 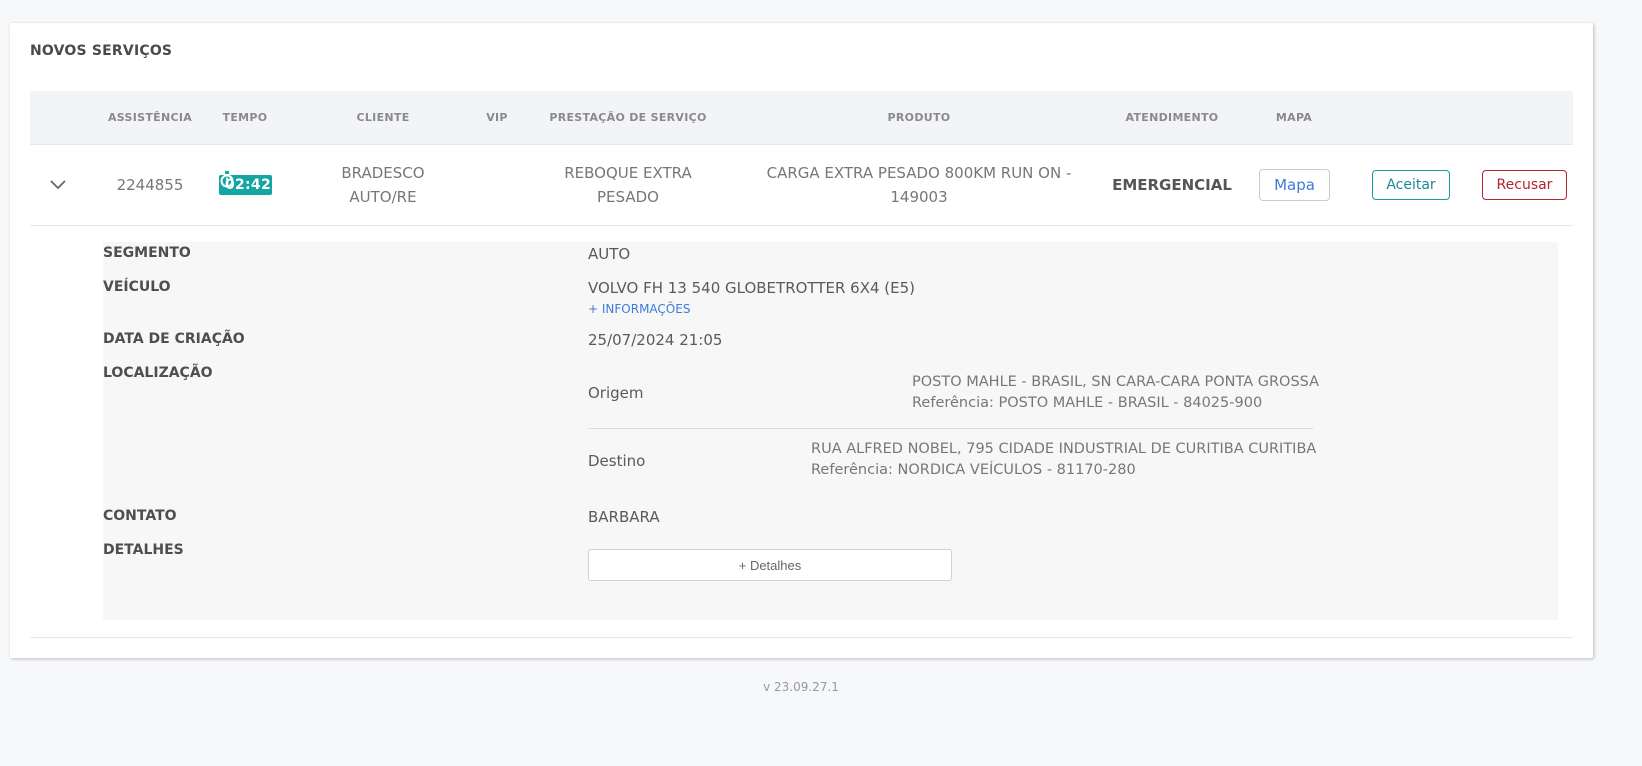 What do you see at coordinates (497, 117) in the screenshot?
I see `column-header-vip: VIP` at bounding box center [497, 117].